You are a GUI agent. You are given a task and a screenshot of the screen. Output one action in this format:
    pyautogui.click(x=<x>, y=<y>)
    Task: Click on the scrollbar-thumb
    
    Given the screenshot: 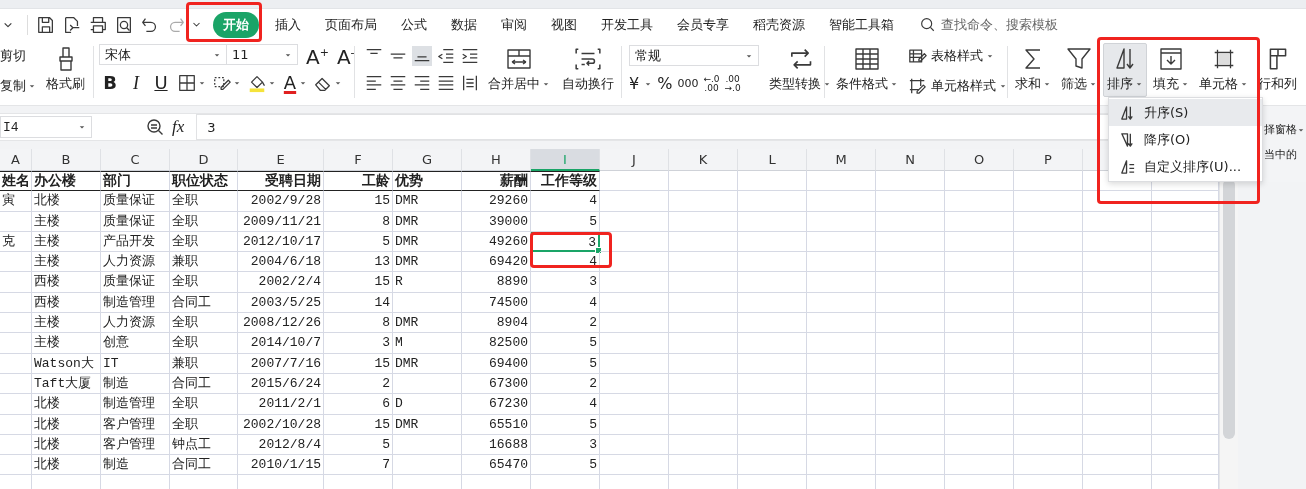 What is the action you would take?
    pyautogui.click(x=1229, y=309)
    